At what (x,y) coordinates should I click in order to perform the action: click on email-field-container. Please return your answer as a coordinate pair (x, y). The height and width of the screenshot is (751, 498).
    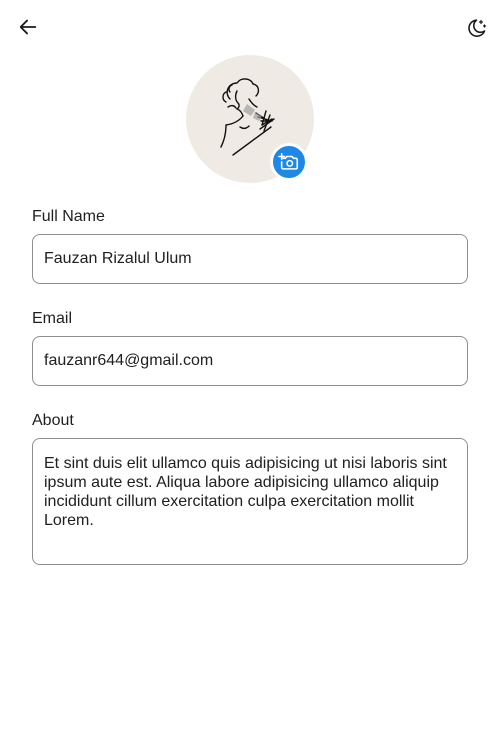
    Looking at the image, I should click on (250, 361).